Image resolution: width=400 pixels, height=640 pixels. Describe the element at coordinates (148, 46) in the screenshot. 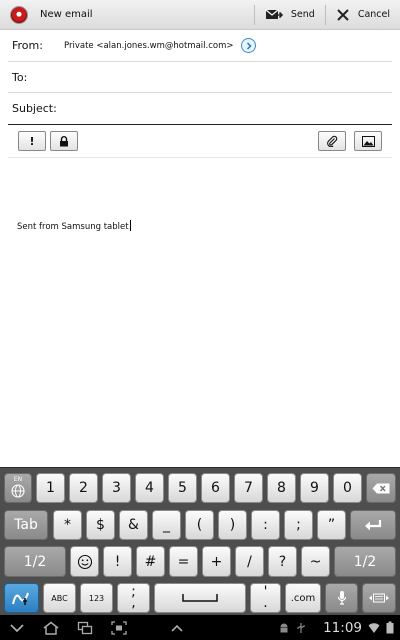

I see `from-account: Private <alan.jones.wm@hotmail.com>` at that location.